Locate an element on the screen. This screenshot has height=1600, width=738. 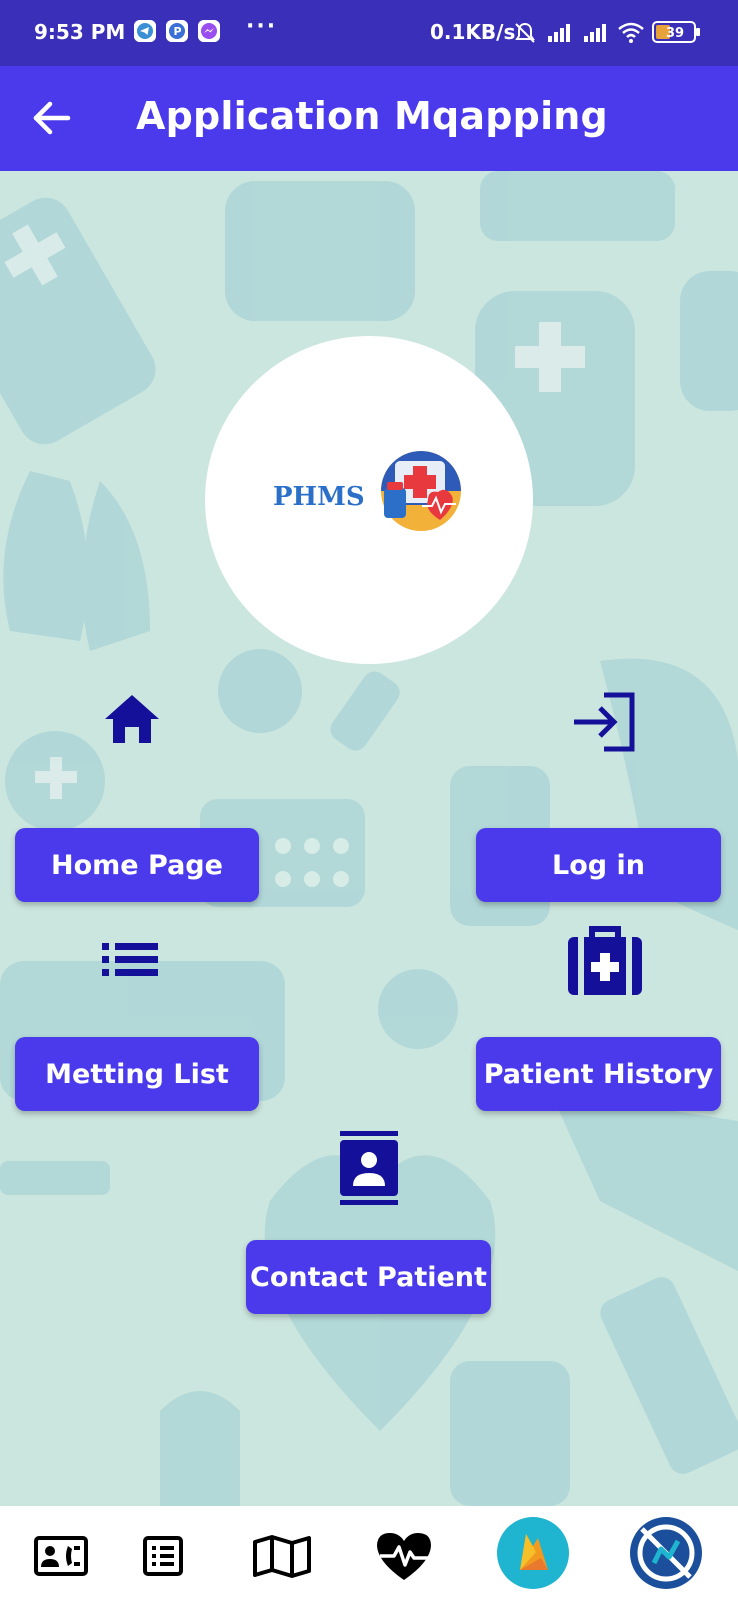
signal-icon is located at coordinates (559, 33).